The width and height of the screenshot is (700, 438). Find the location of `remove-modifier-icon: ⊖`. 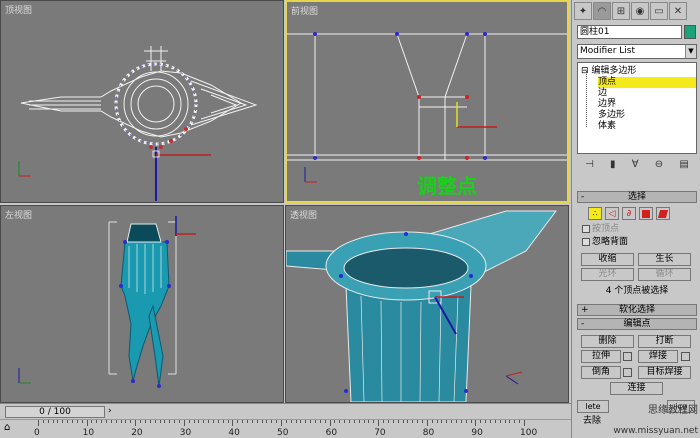

remove-modifier-icon: ⊖ is located at coordinates (659, 164).